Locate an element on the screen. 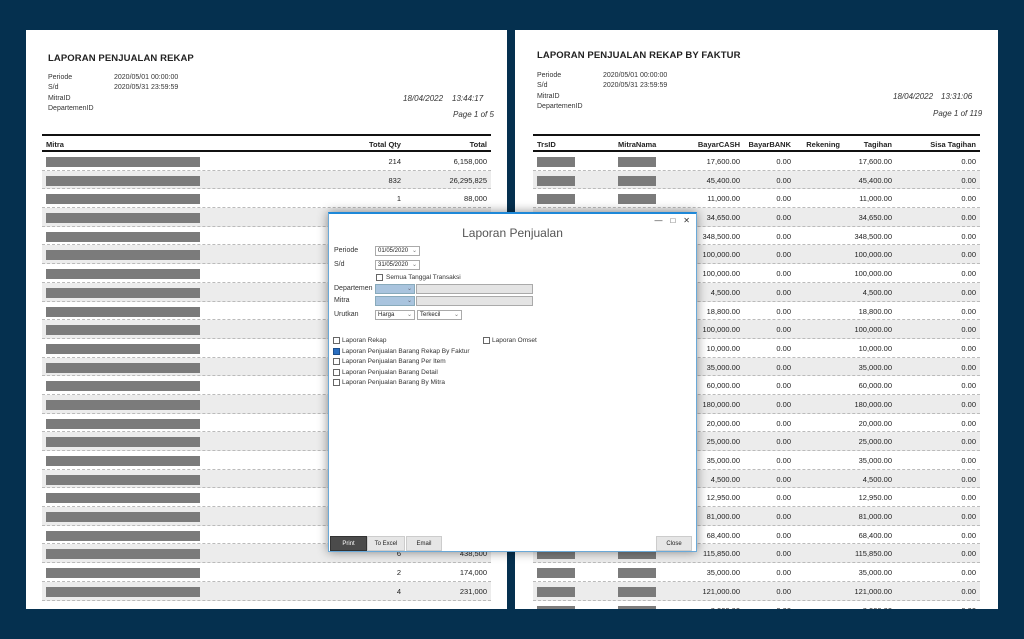 The image size is (1024, 639). table-row: 1 88,000 is located at coordinates (266, 199).